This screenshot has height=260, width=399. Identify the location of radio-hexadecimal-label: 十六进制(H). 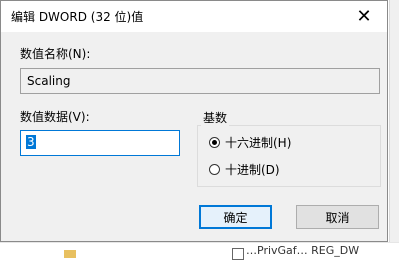
(258, 143).